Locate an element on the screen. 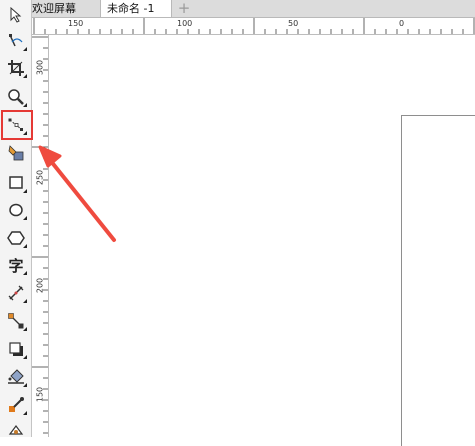  annotation-arrow is located at coordinates (77, 193).